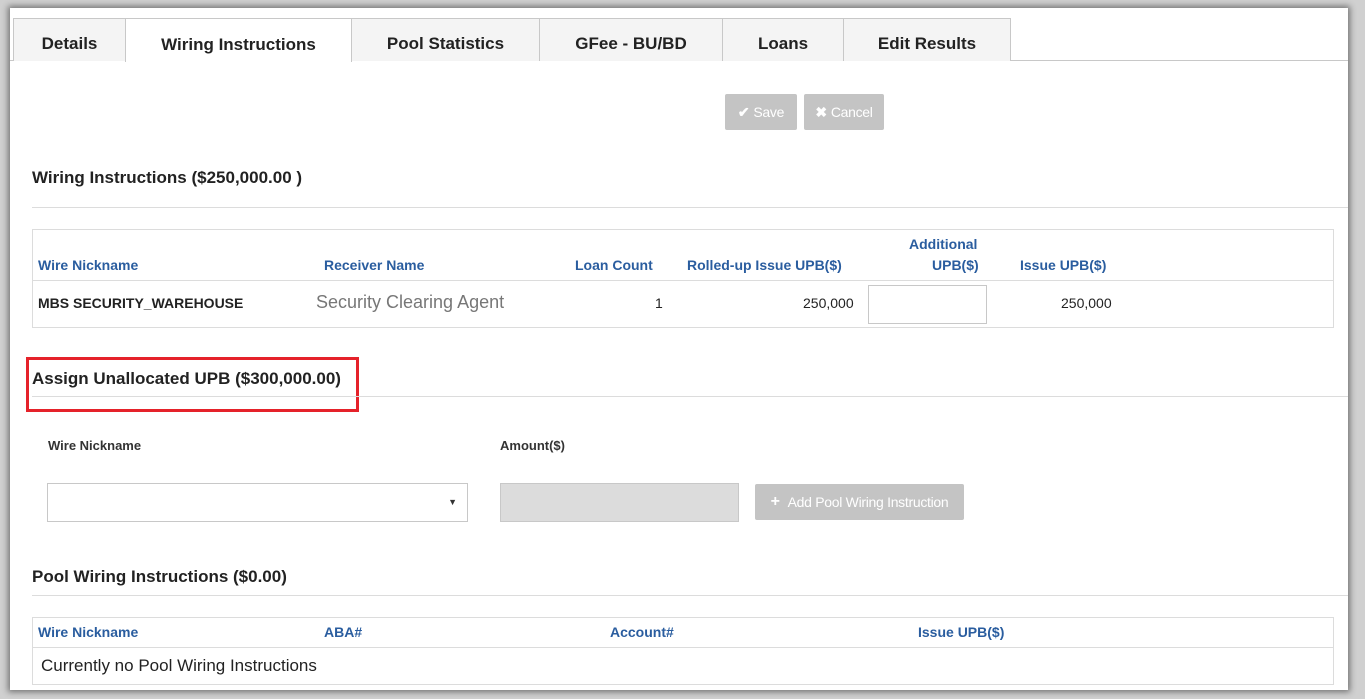 Image resolution: width=1365 pixels, height=699 pixels. I want to click on additional-upb-input, so click(927, 304).